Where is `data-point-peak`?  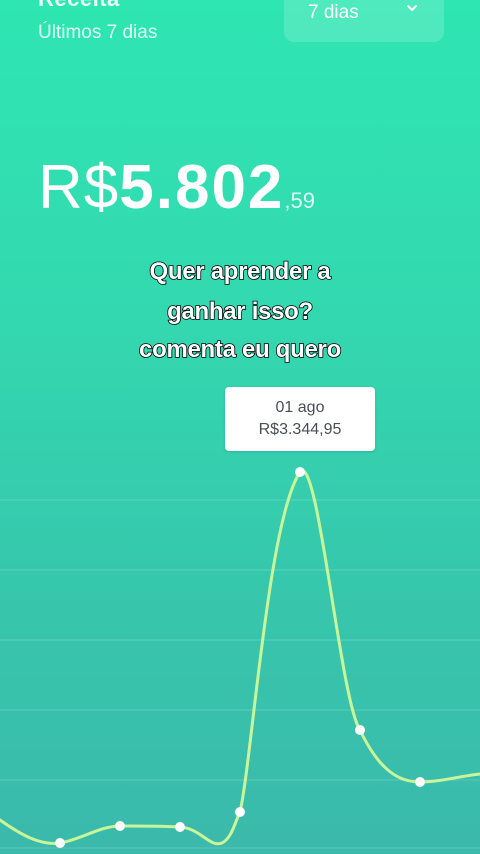
data-point-peak is located at coordinates (300, 472).